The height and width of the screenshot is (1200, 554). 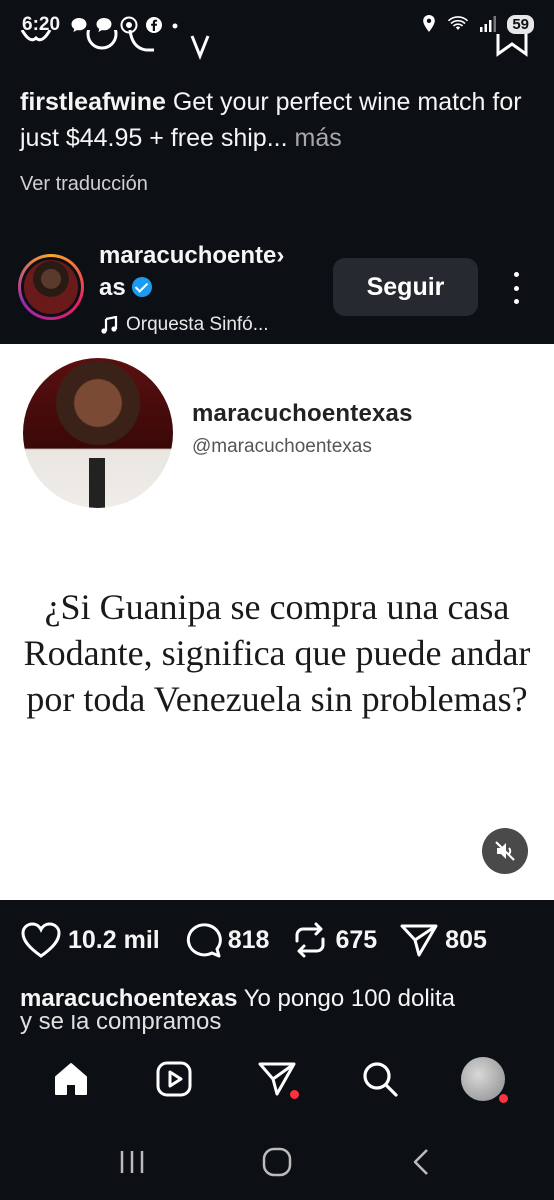 I want to click on share-button: 805, so click(x=443, y=940).